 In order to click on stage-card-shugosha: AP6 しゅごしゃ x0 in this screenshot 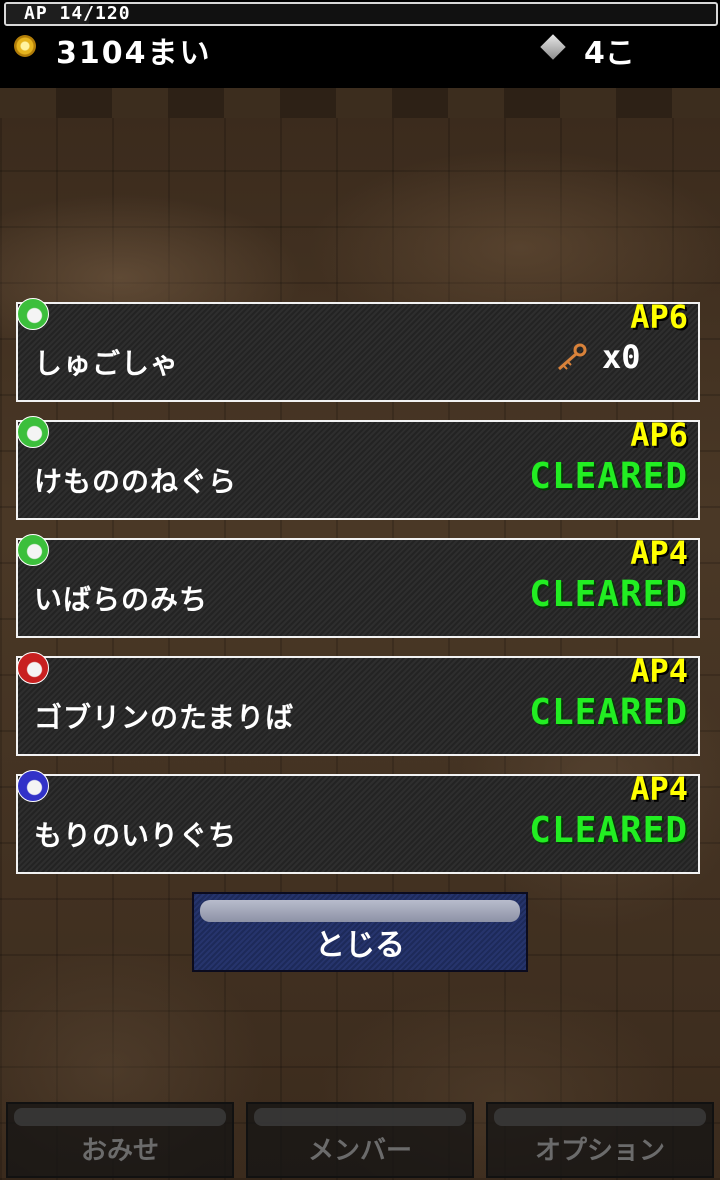, I will do `click(358, 350)`.